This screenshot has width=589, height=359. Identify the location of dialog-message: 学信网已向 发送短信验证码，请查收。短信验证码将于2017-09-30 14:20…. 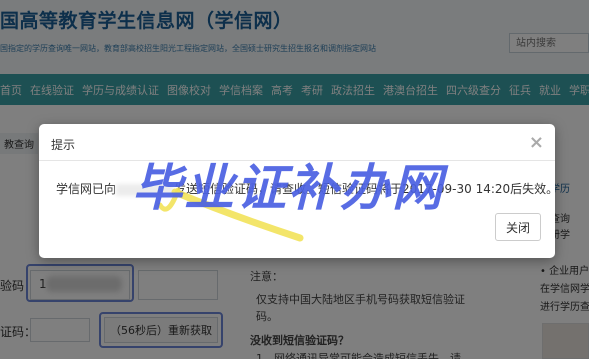
(307, 188).